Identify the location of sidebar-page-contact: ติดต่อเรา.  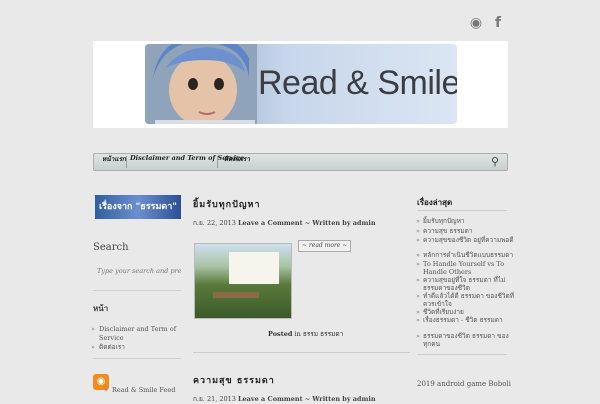
(135, 347).